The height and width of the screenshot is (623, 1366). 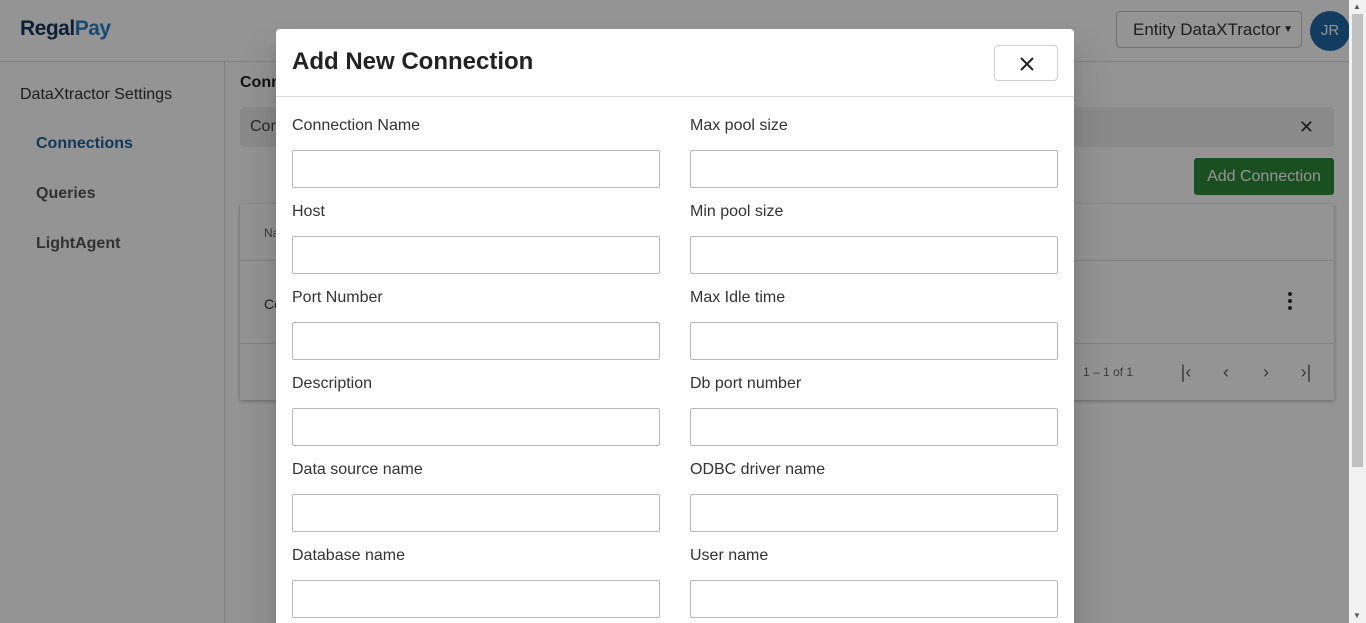 What do you see at coordinates (476, 169) in the screenshot?
I see `connection-name-input` at bounding box center [476, 169].